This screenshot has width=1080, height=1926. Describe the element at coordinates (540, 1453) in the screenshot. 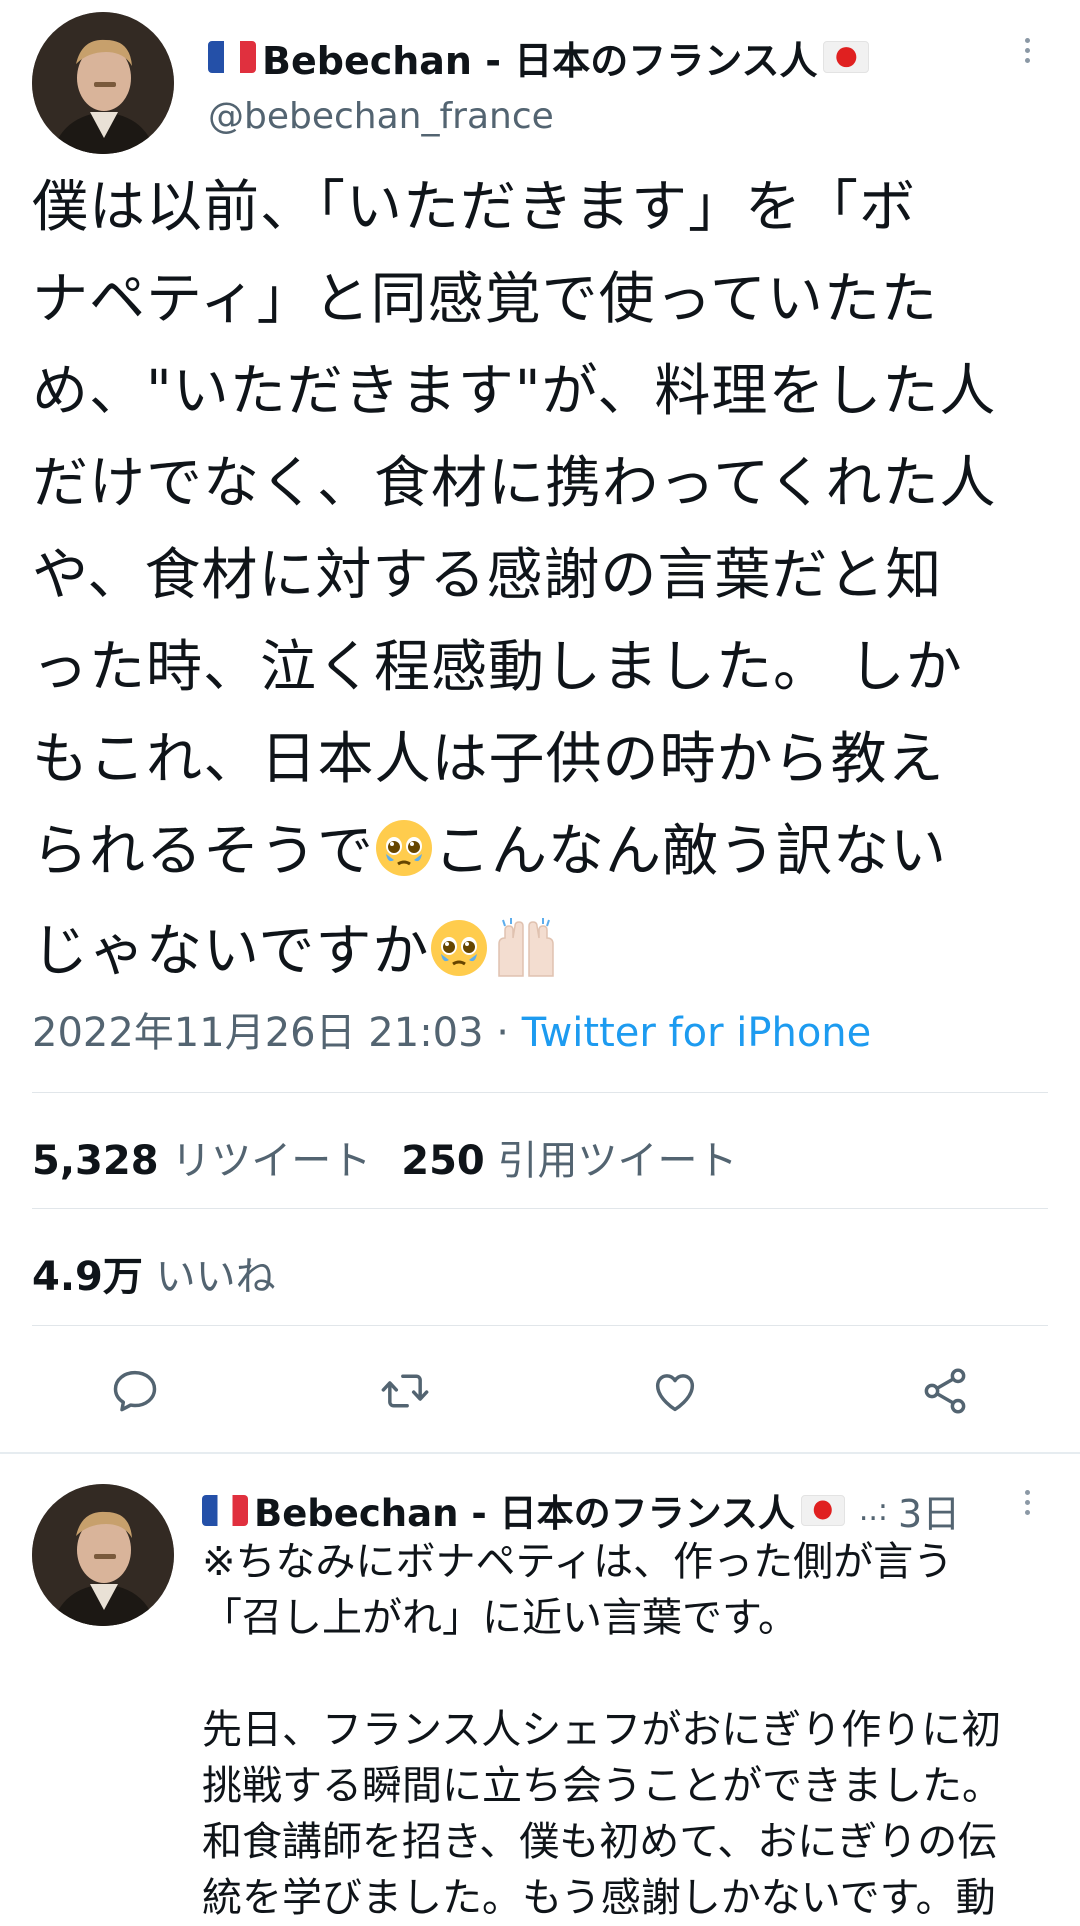

I see `section-divider` at that location.